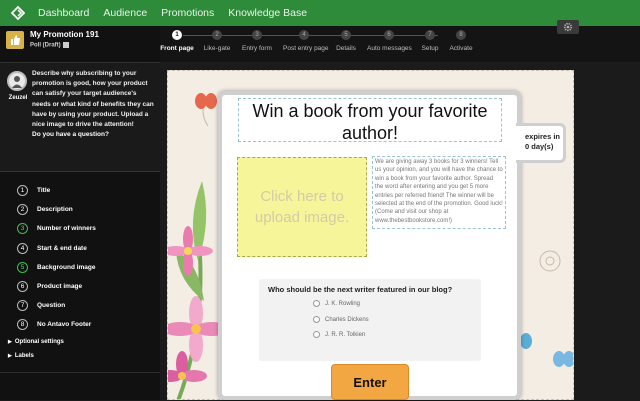 This screenshot has width=640, height=401. I want to click on wizard-step-like-gate: 2 Like-gate, so click(217, 41).